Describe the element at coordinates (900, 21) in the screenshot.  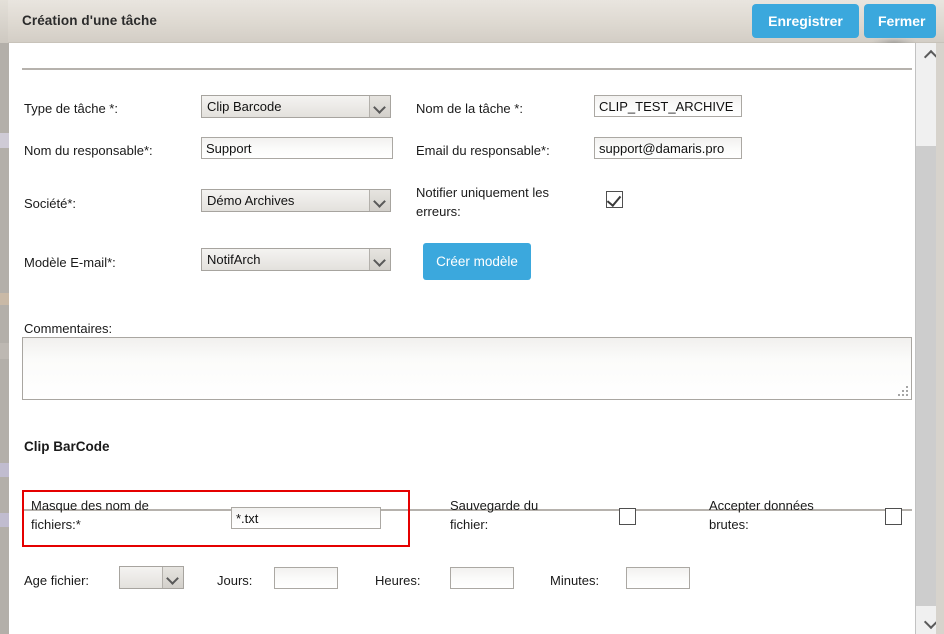
I see `close-button: Fermer` at that location.